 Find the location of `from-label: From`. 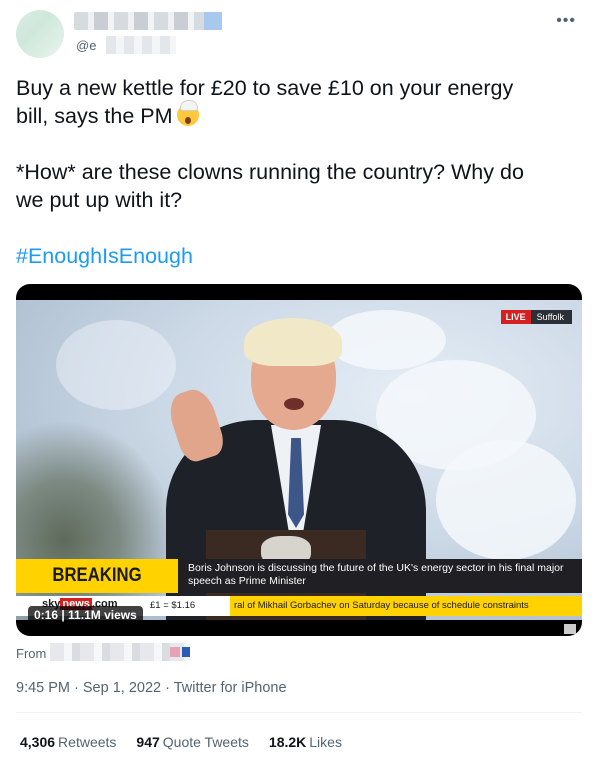

from-label: From is located at coordinates (31, 653).